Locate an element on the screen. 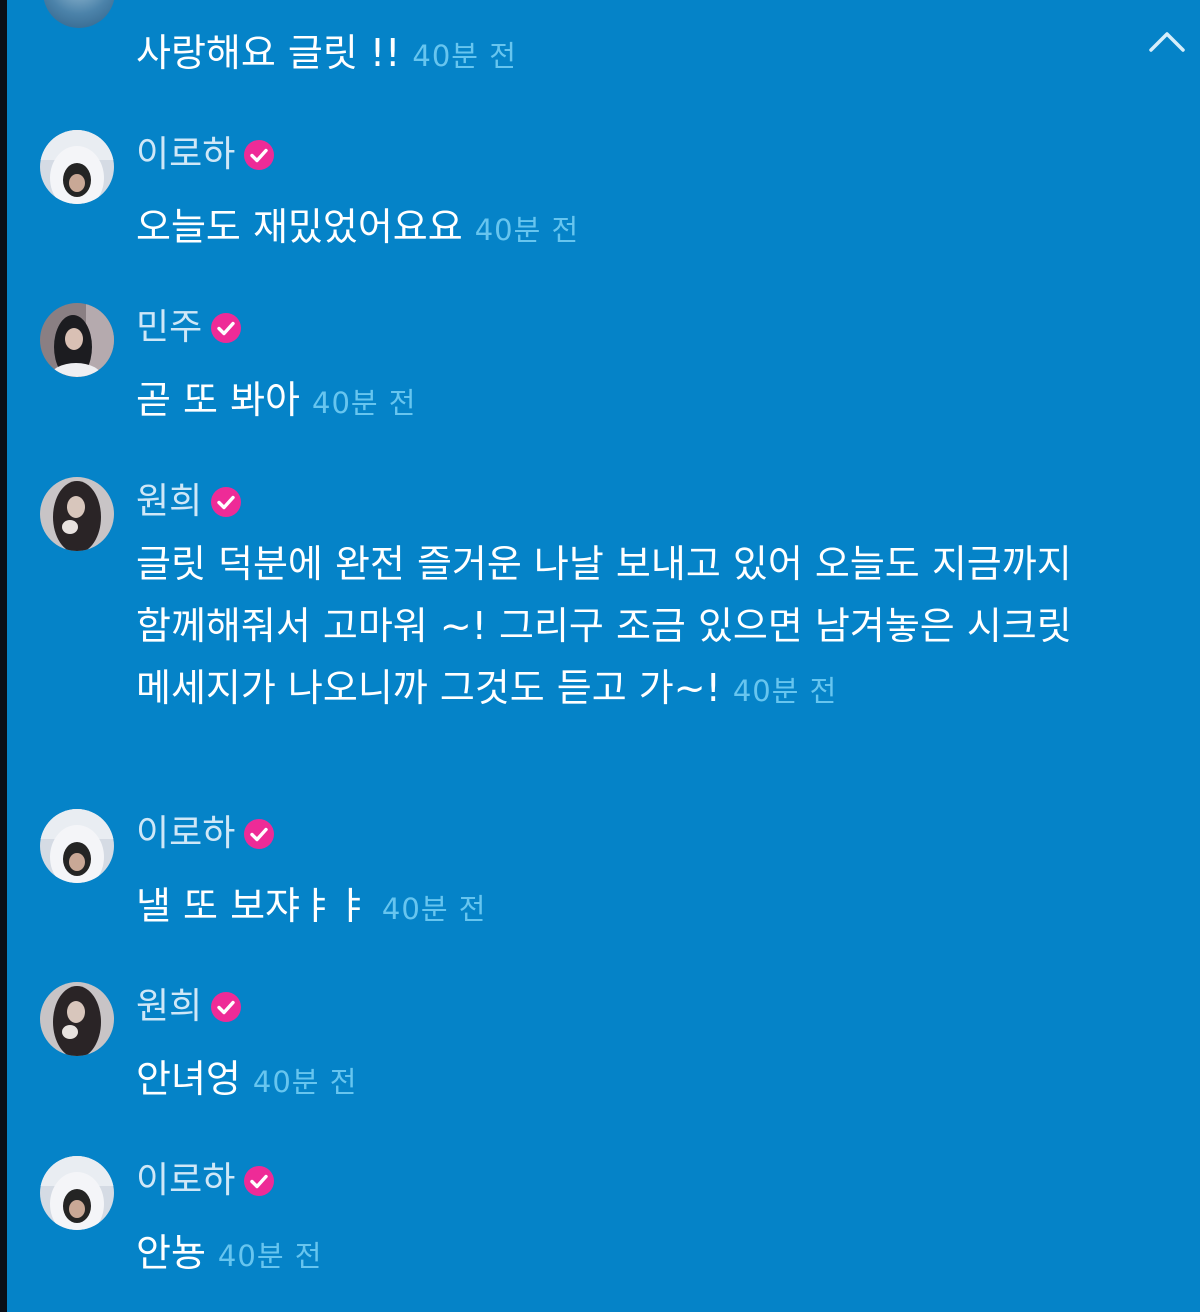  message-text: 사랑해요 글릿 !! is located at coordinates (268, 53).